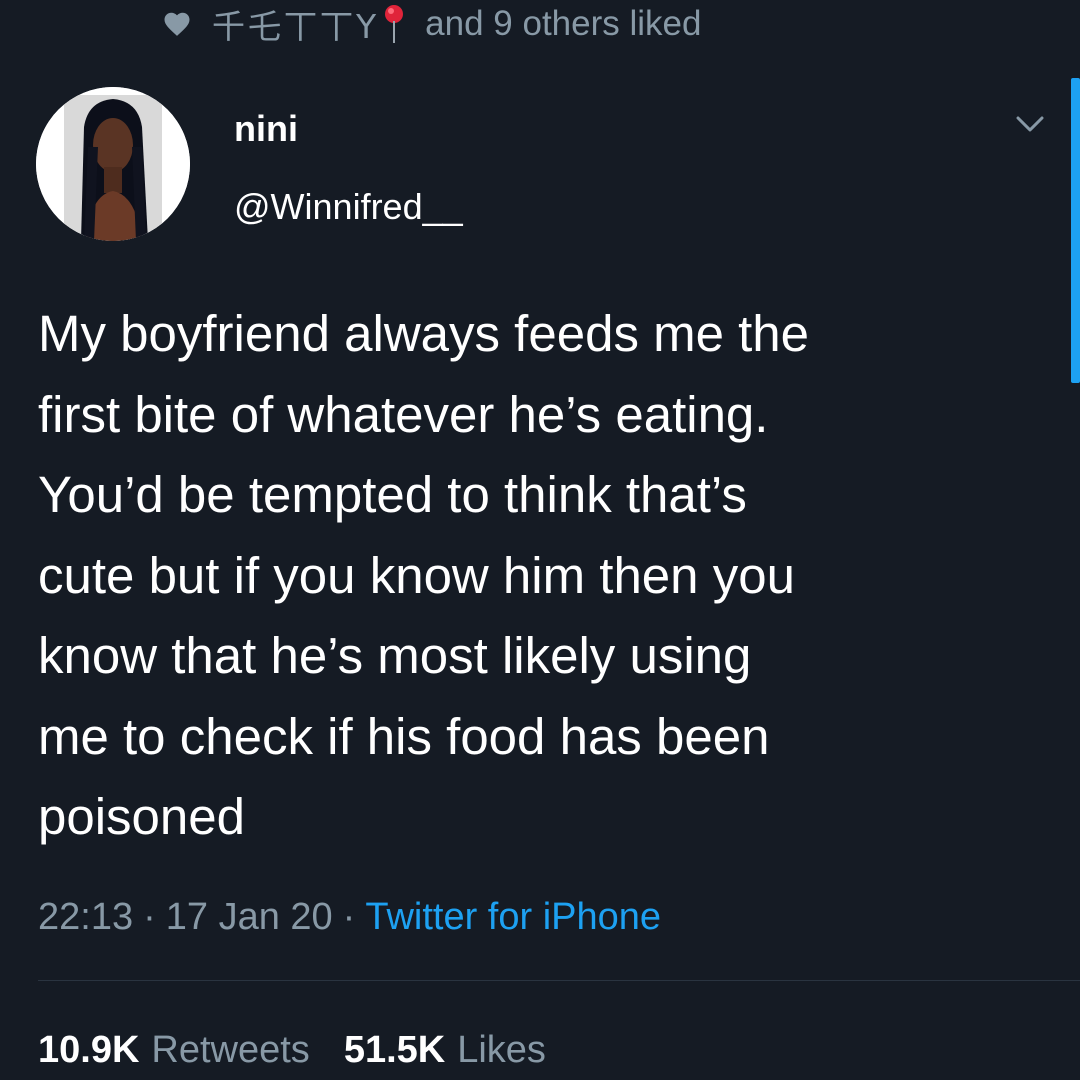 This screenshot has height=1080, width=1080. Describe the element at coordinates (563, 23) in the screenshot. I see `liked-by-text: and 9 others liked` at that location.